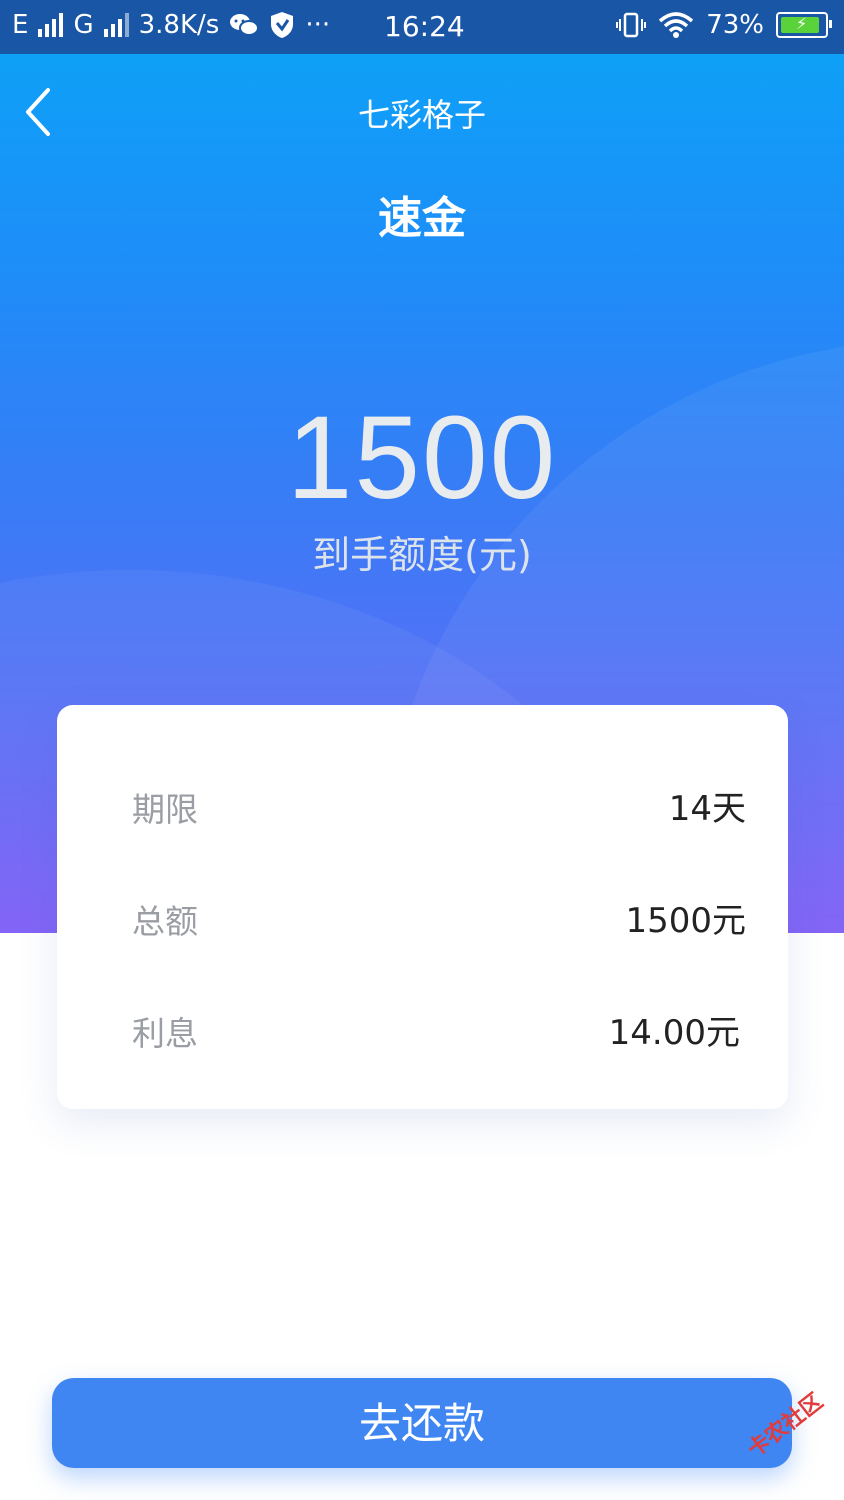 Image resolution: width=844 pixels, height=1500 pixels. I want to click on battery-icon: ⚡, so click(804, 25).